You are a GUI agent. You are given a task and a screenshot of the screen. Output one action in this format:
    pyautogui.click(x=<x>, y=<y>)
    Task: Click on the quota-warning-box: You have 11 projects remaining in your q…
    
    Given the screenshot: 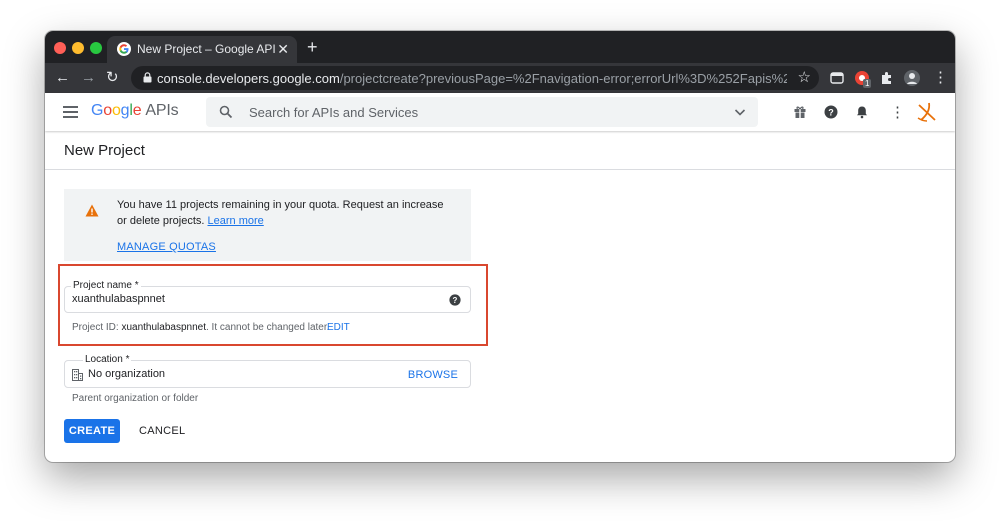 What is the action you would take?
    pyautogui.click(x=267, y=225)
    